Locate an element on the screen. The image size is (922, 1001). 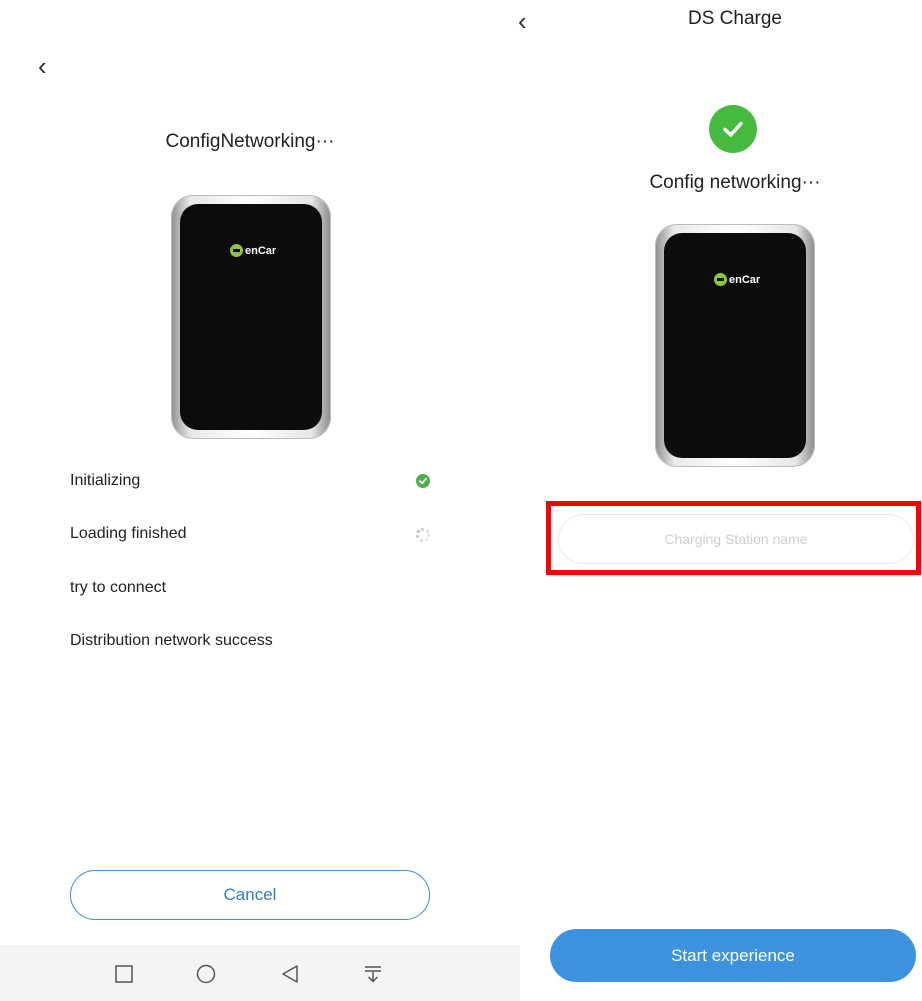
circle-home-icon is located at coordinates (206, 976).